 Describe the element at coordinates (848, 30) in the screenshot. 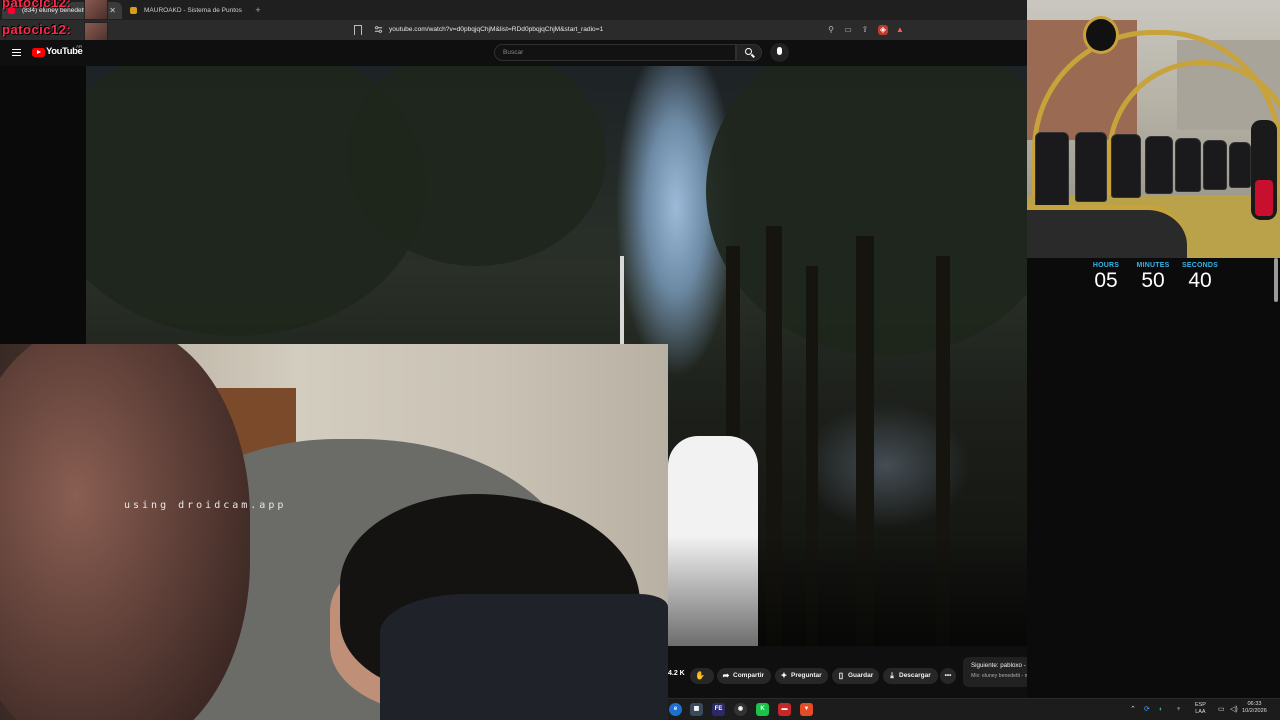

I see `cast-icon: ▭` at that location.